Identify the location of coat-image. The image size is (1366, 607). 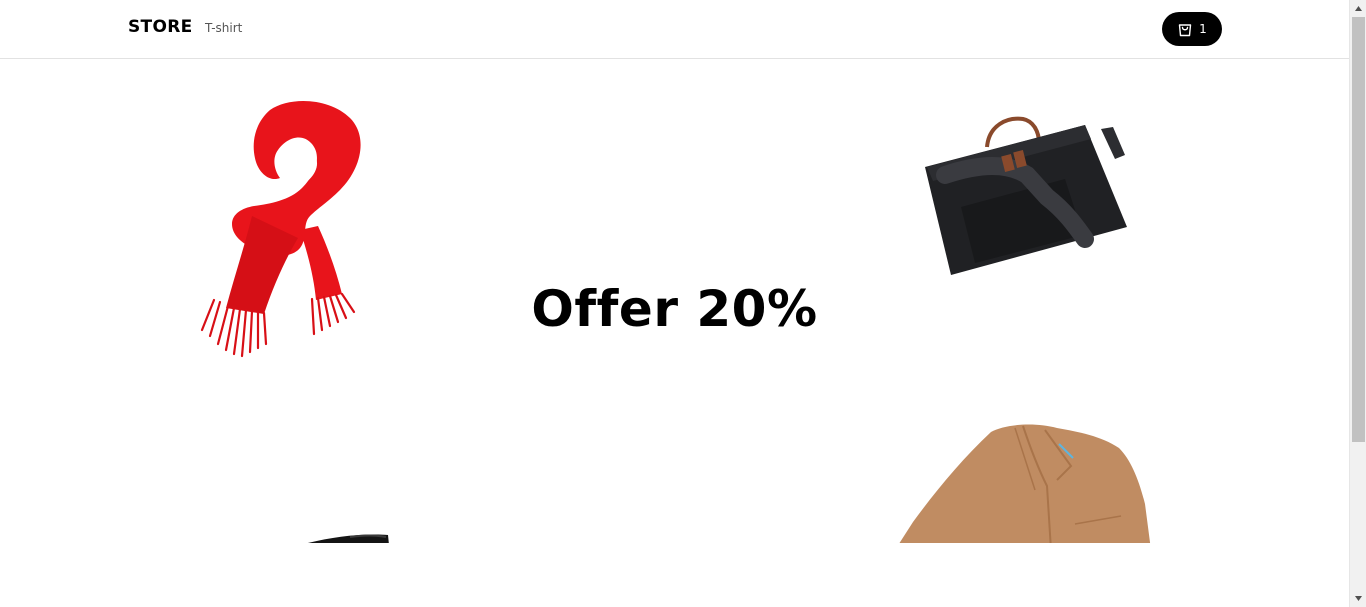
(1025, 483).